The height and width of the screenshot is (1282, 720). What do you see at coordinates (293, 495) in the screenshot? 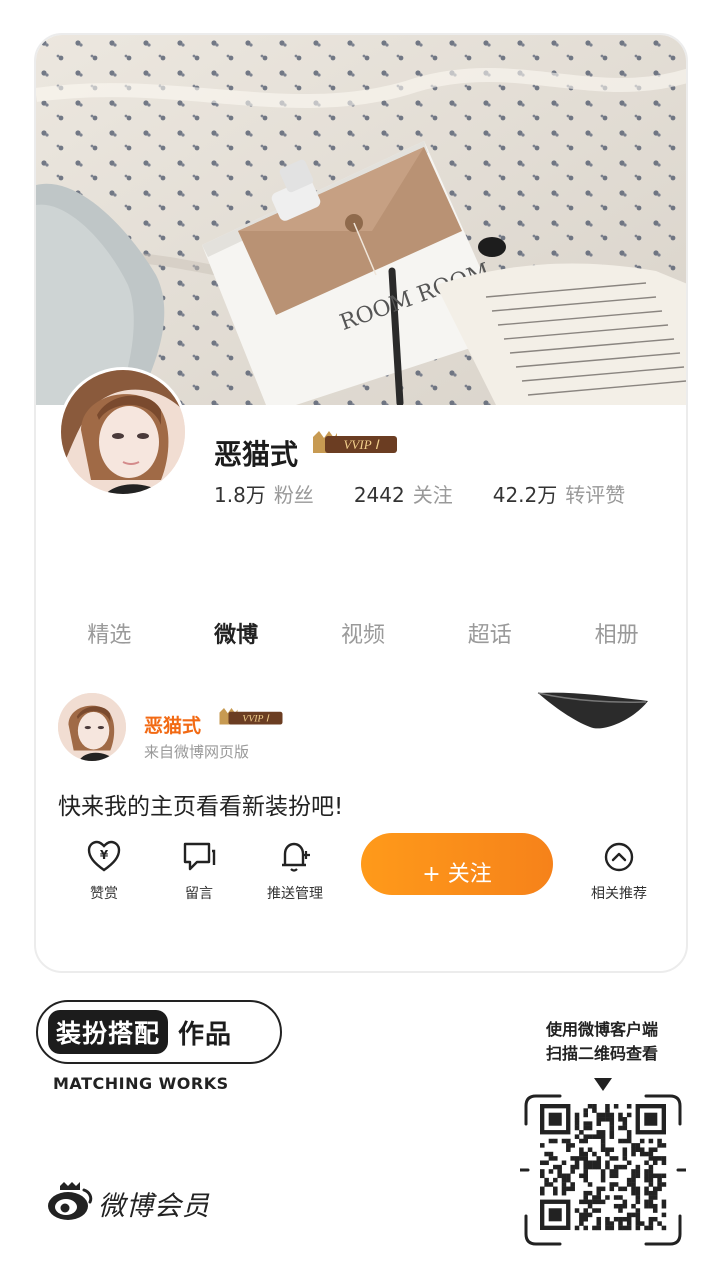
I see `stat-fans-label: 粉丝` at bounding box center [293, 495].